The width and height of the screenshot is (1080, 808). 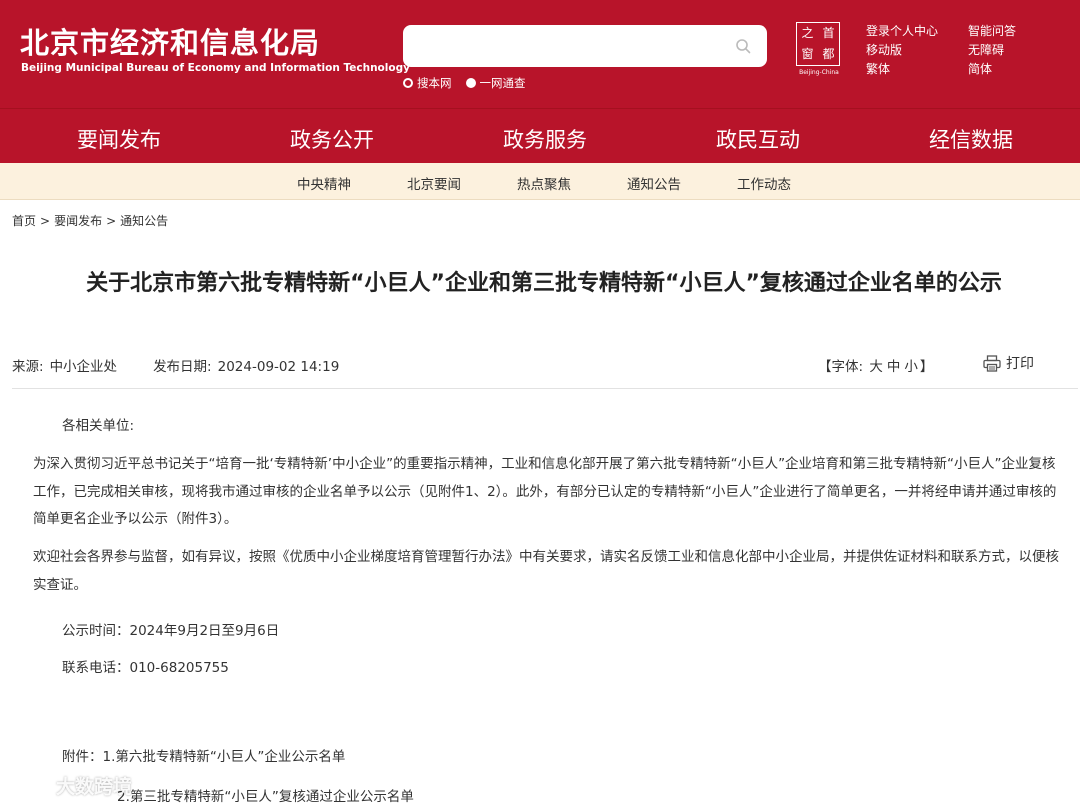 I want to click on sub-nav-hot-topics: 热点聚焦, so click(x=544, y=183).